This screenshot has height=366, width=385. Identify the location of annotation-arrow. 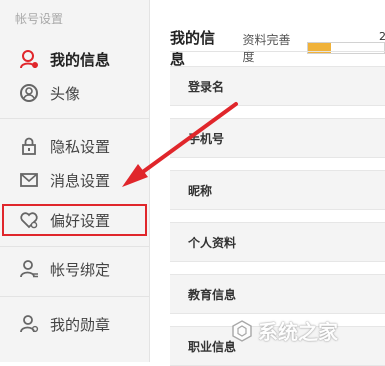
(180, 144).